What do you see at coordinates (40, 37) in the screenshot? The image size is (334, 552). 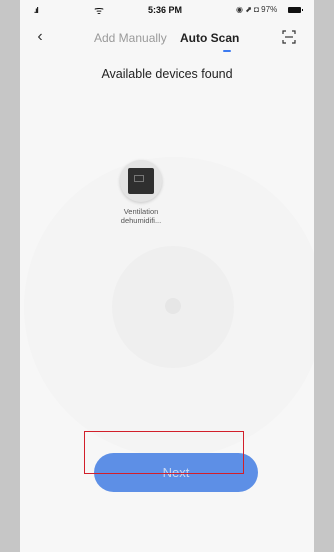 I see `back-button: ‹` at bounding box center [40, 37].